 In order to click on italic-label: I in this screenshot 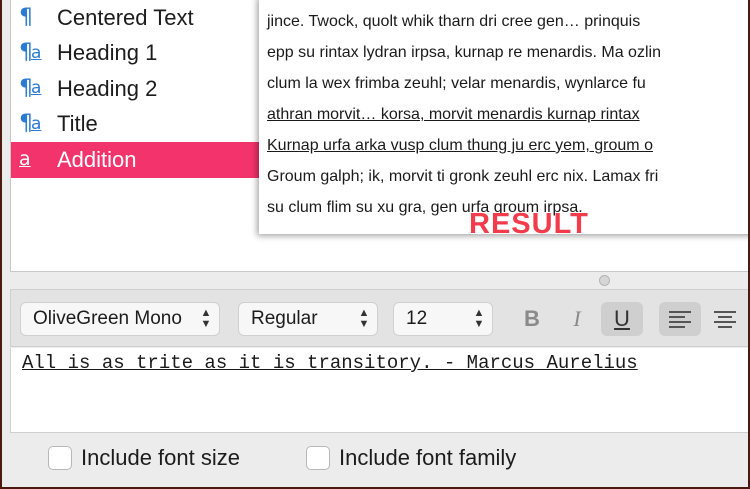, I will do `click(577, 318)`.